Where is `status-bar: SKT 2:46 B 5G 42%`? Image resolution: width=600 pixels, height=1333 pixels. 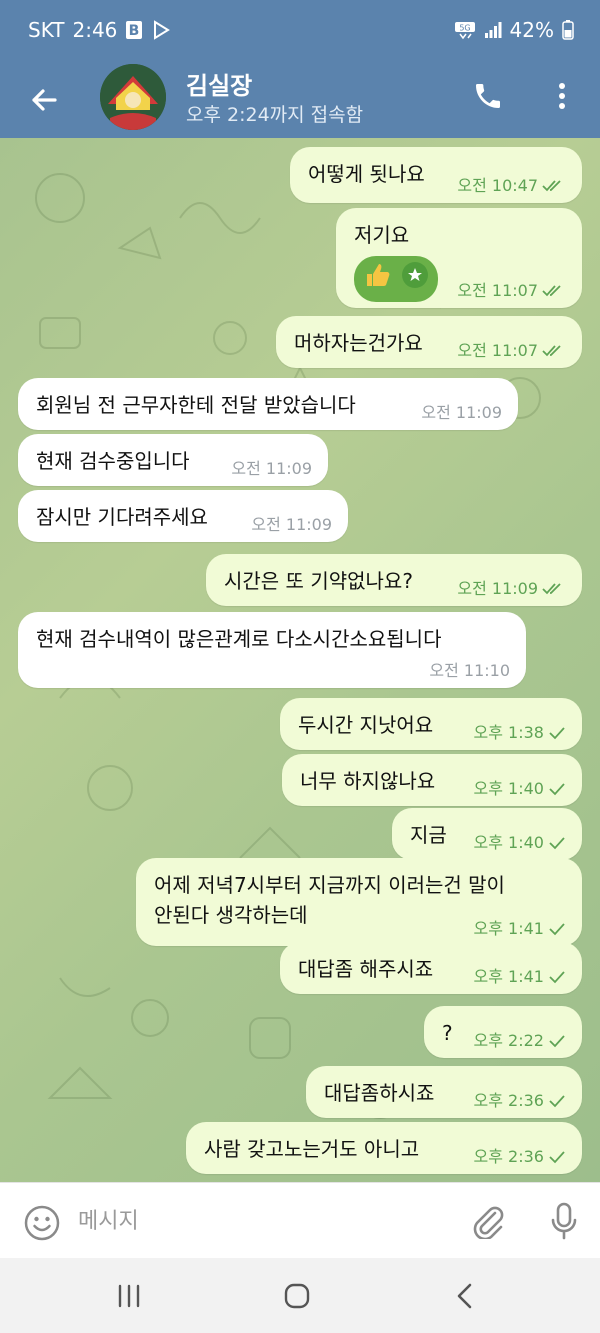 status-bar: SKT 2:46 B 5G 42% is located at coordinates (300, 30).